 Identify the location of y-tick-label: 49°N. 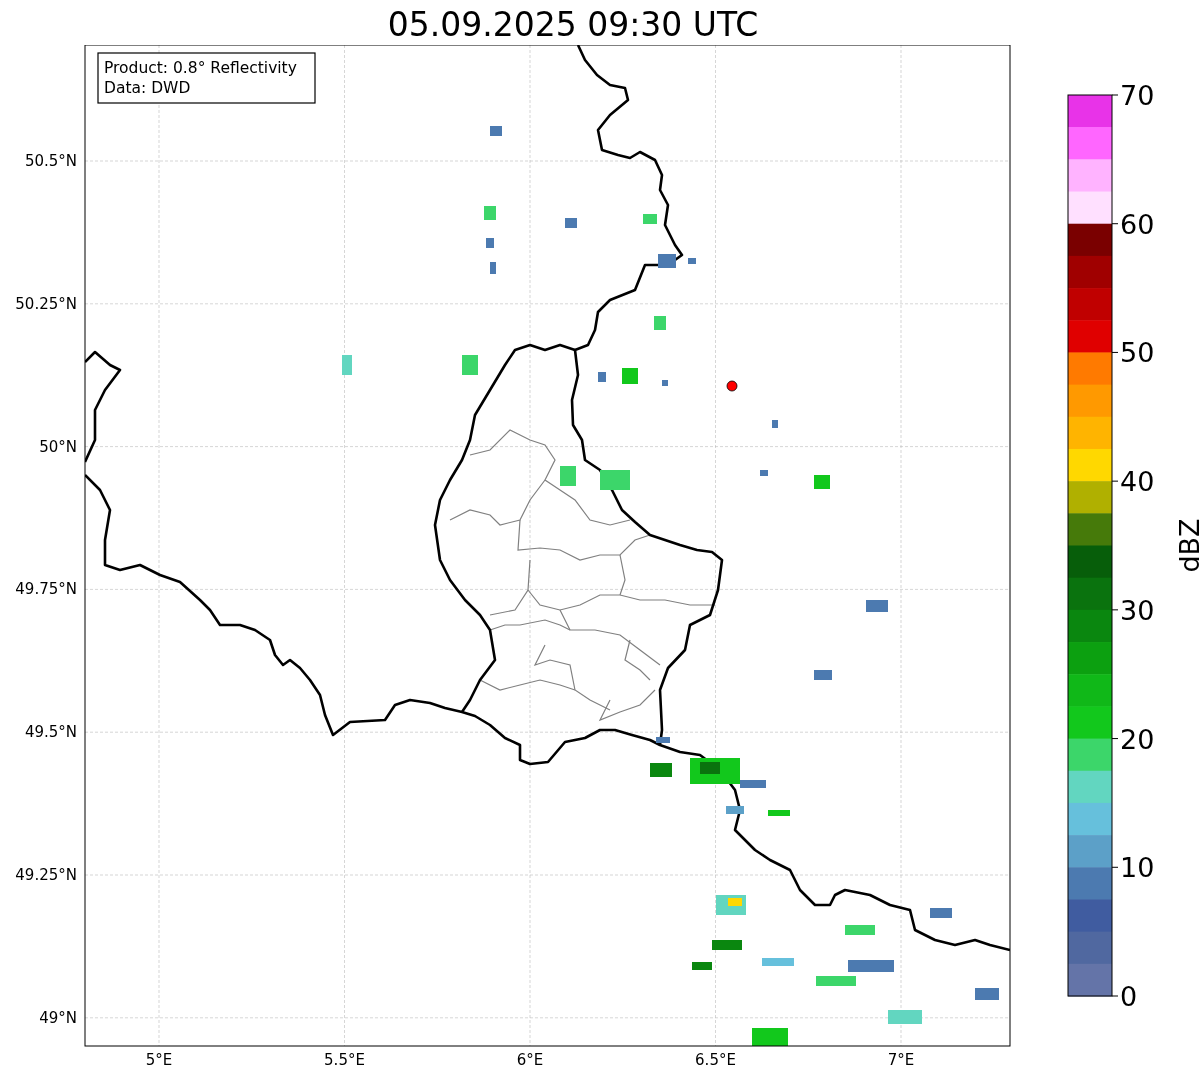
(58, 1017).